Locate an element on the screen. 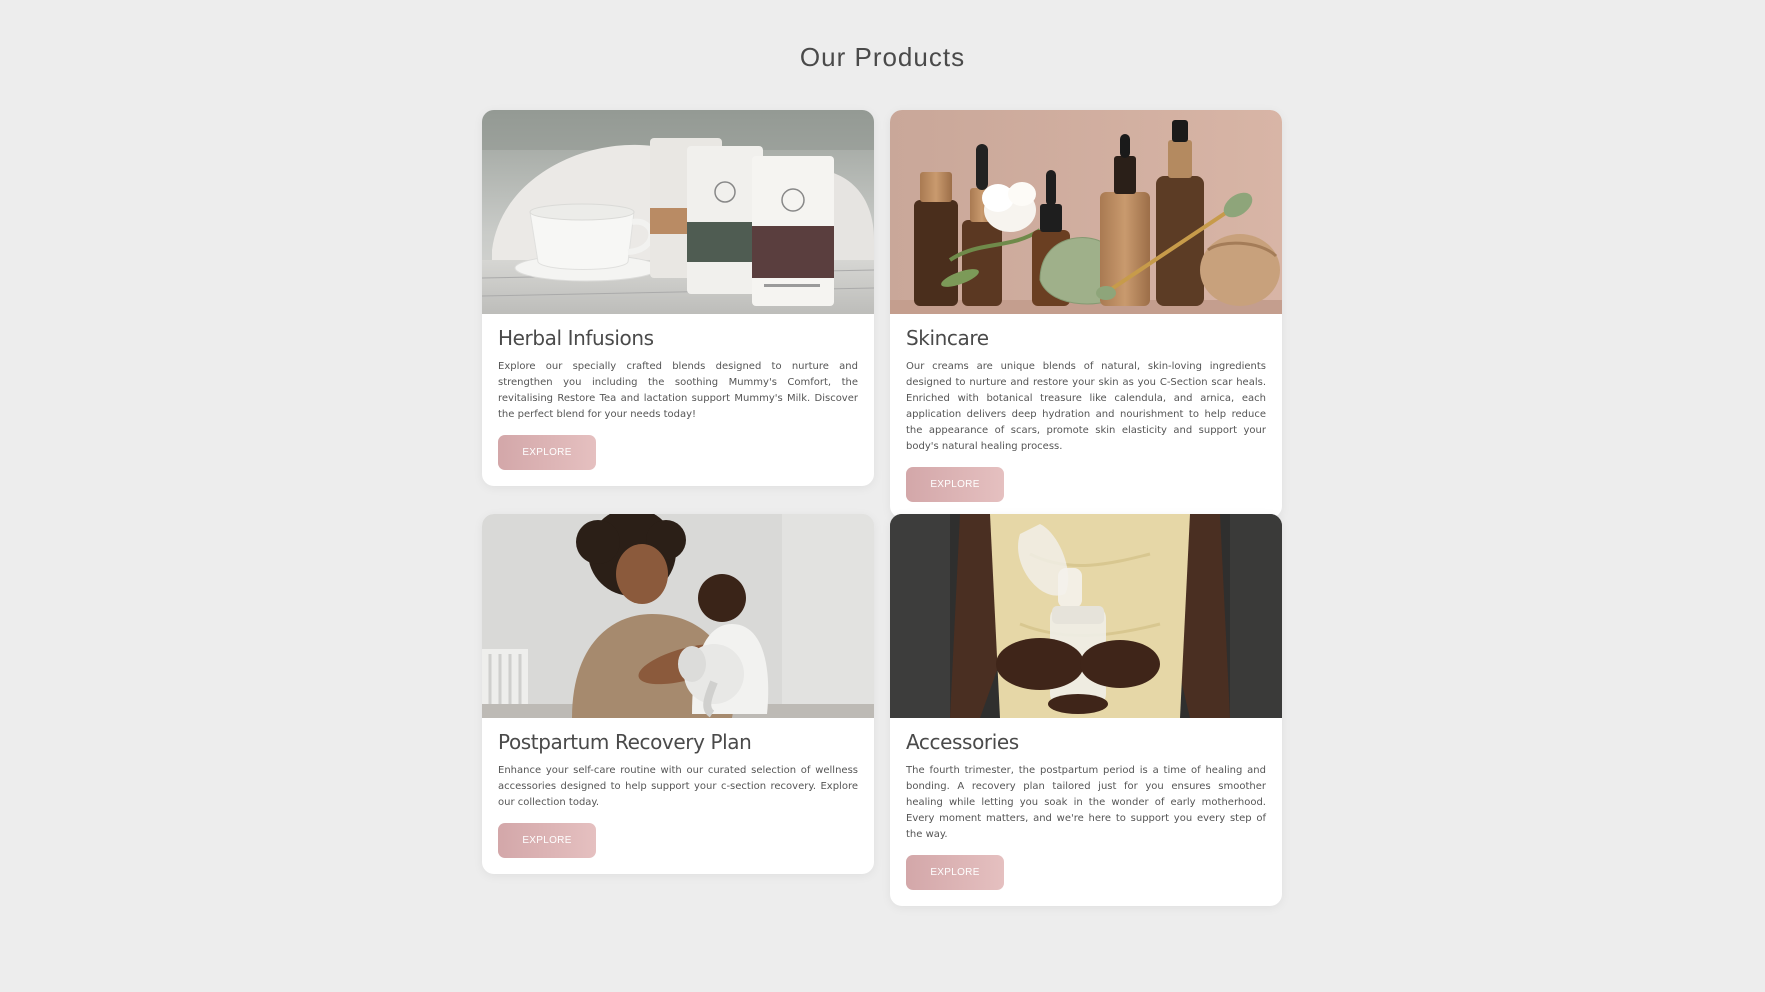  breast-pump-photo is located at coordinates (1086, 616).